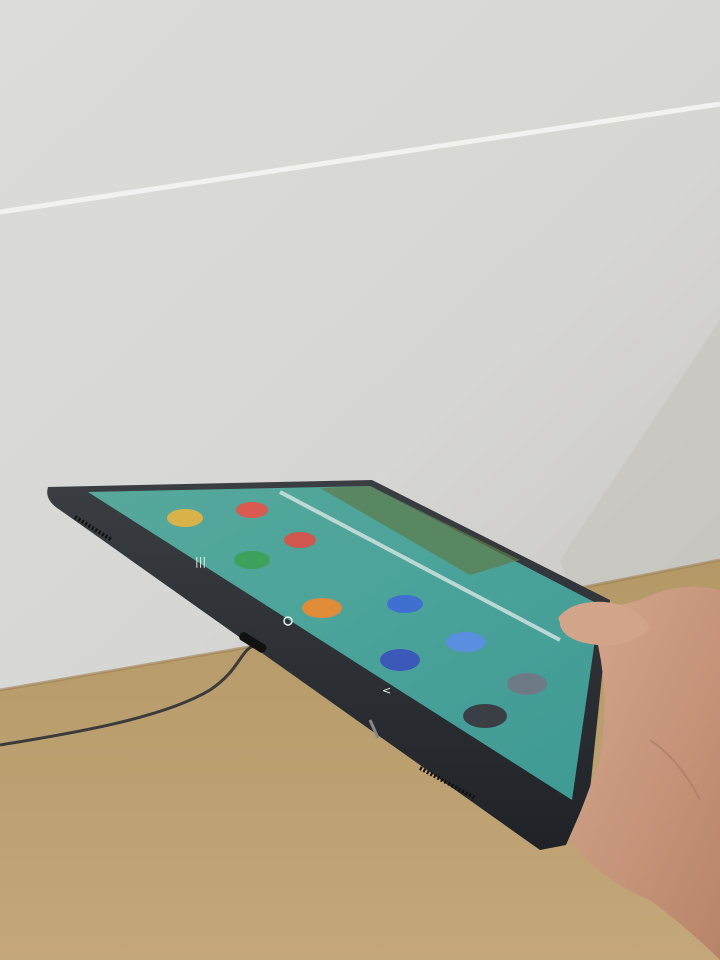 The height and width of the screenshot is (960, 720). What do you see at coordinates (400, 660) in the screenshot?
I see `app-icon-indigo` at bounding box center [400, 660].